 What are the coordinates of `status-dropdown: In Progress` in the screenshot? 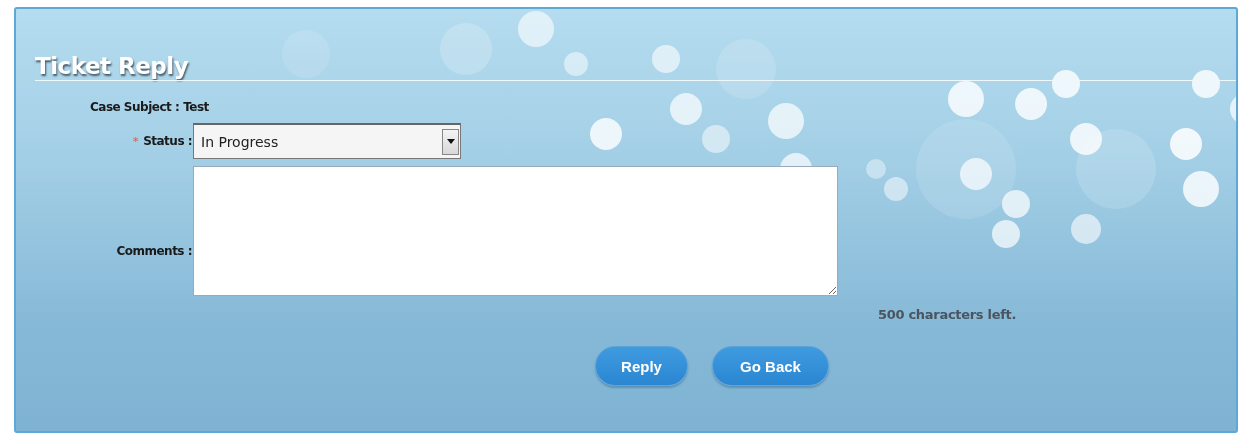 It's located at (327, 141).